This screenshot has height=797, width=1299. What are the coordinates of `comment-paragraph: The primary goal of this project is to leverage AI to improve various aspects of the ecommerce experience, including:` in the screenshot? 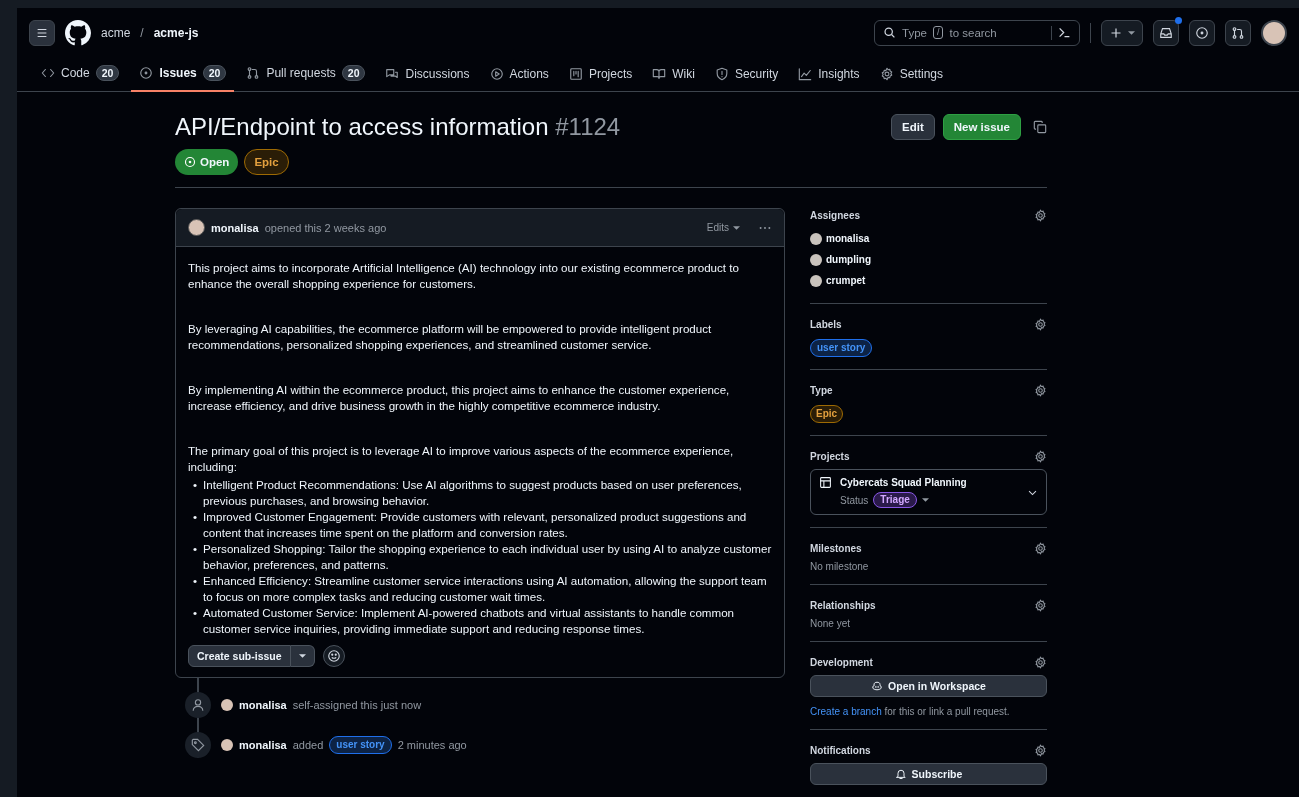 It's located at (461, 459).